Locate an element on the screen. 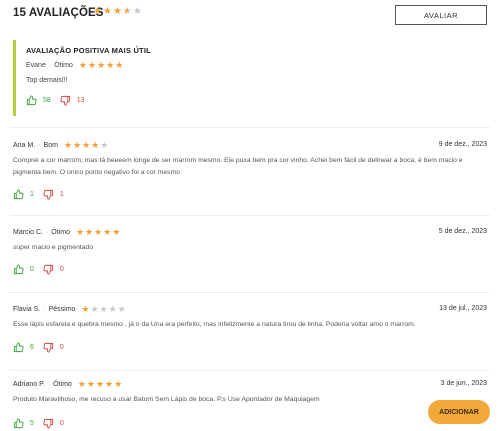  upvote-count: 0 is located at coordinates (32, 269).